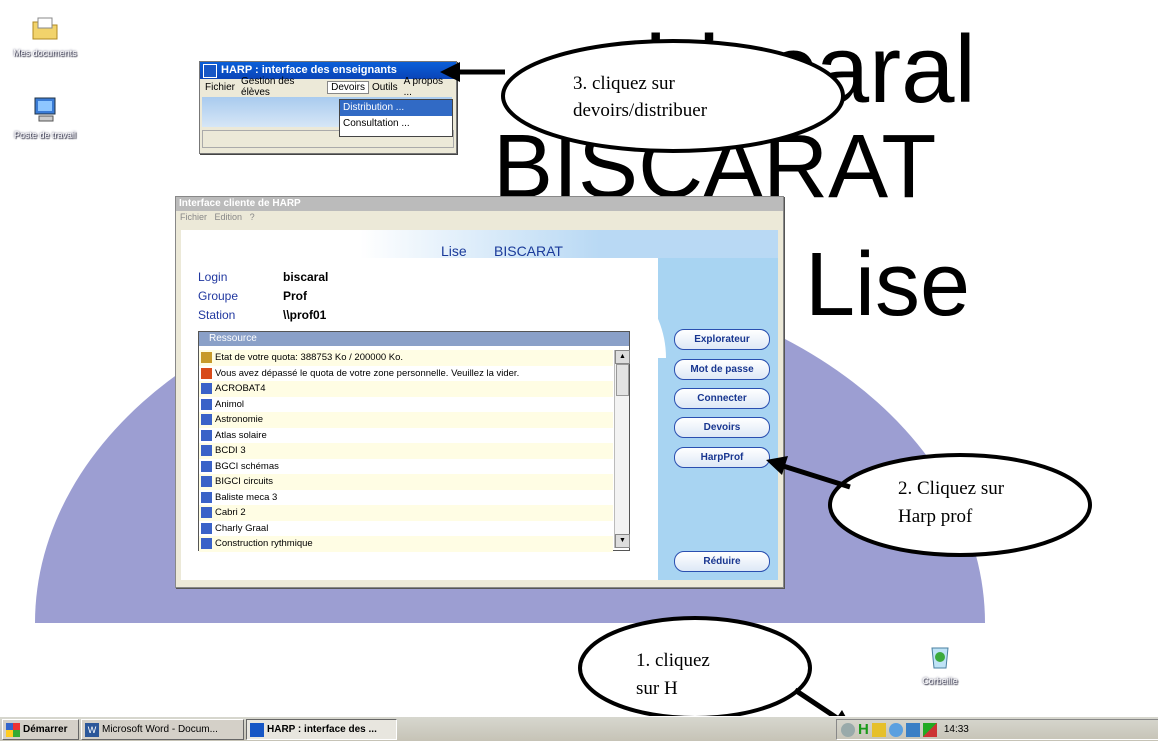  I want to click on g-tray-icon, so click(895, 729).